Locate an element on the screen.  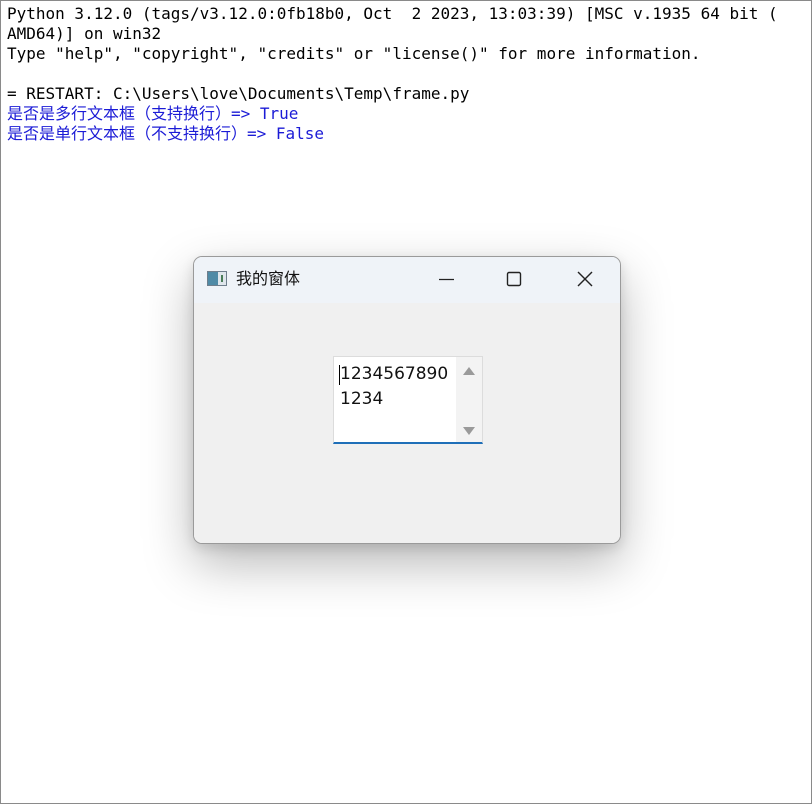
minimize-icon is located at coordinates (446, 279).